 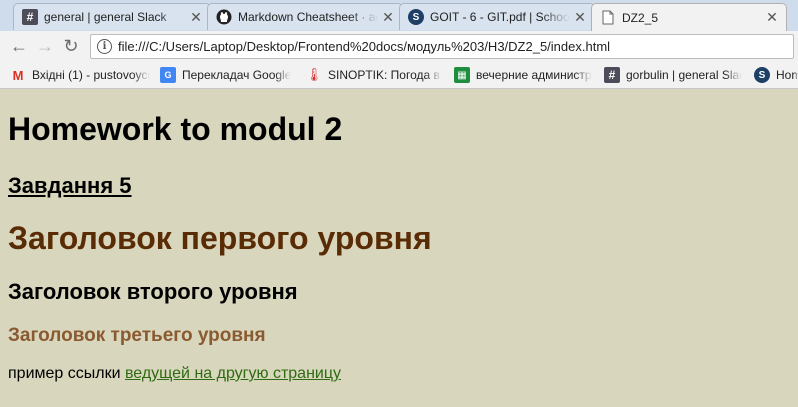 I want to click on first-level-heading: Заголовок первого уровня, so click(x=220, y=238).